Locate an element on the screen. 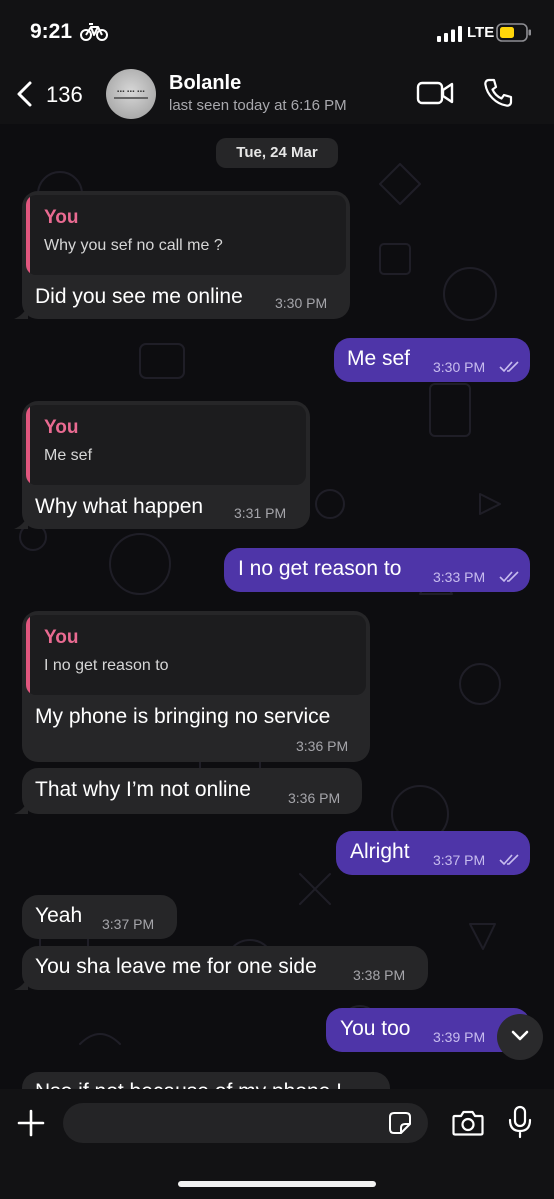 The height and width of the screenshot is (1199, 554). date-separator: Tue, 24 Mar is located at coordinates (277, 153).